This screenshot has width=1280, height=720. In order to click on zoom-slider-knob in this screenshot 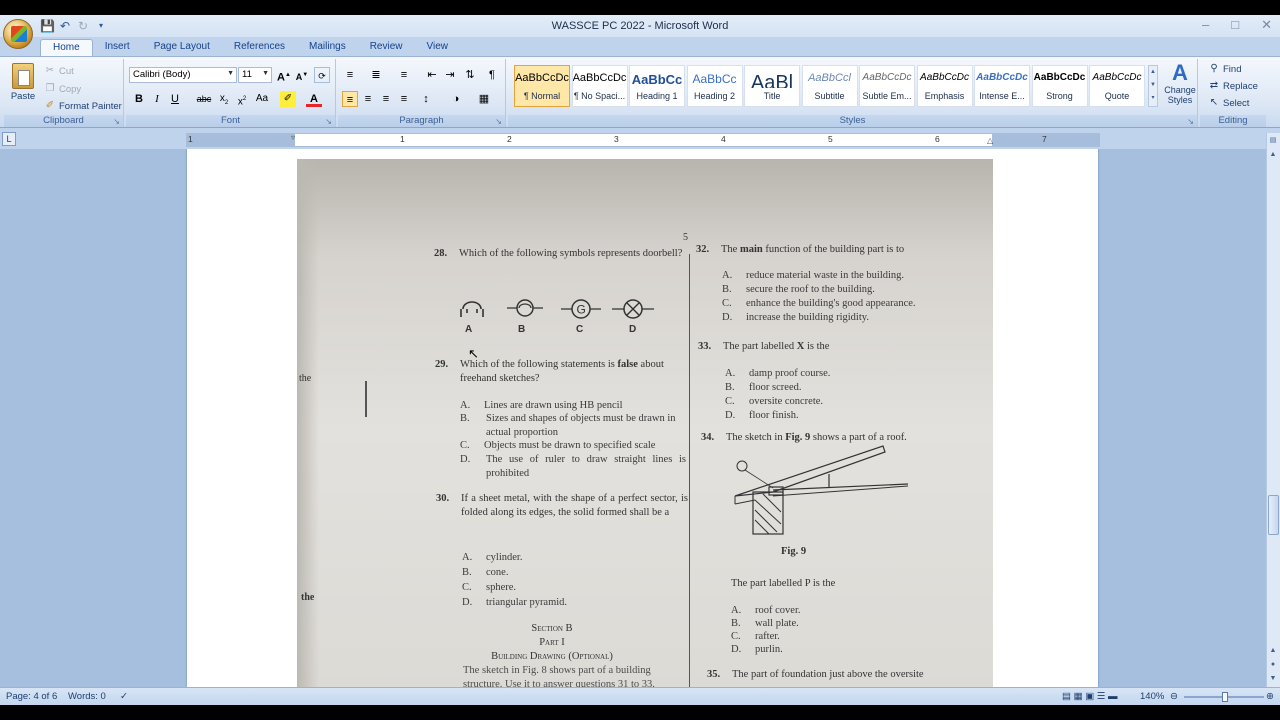, I will do `click(1225, 697)`.